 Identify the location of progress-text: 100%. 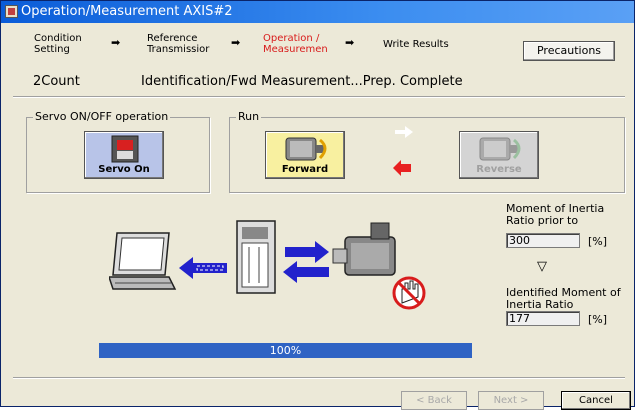
(285, 350).